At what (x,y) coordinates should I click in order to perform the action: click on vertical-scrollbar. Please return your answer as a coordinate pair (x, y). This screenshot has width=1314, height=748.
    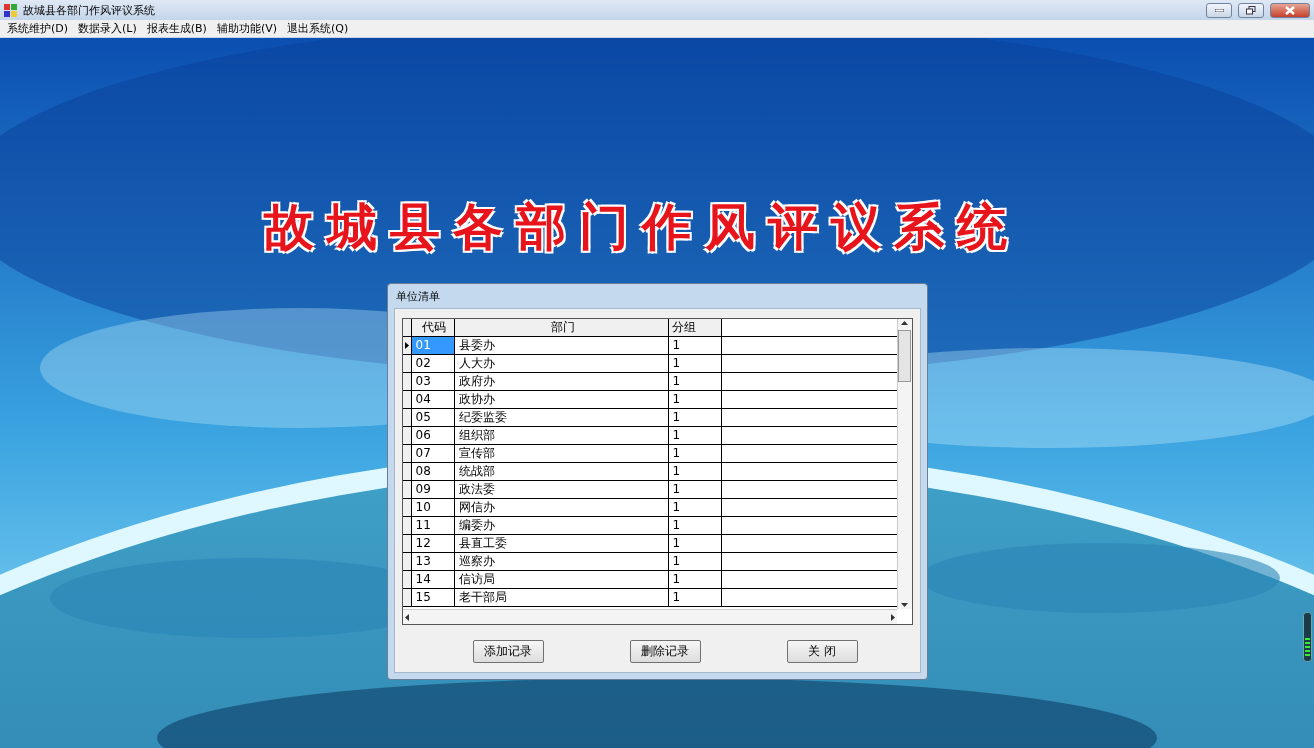
    Looking at the image, I should click on (904, 464).